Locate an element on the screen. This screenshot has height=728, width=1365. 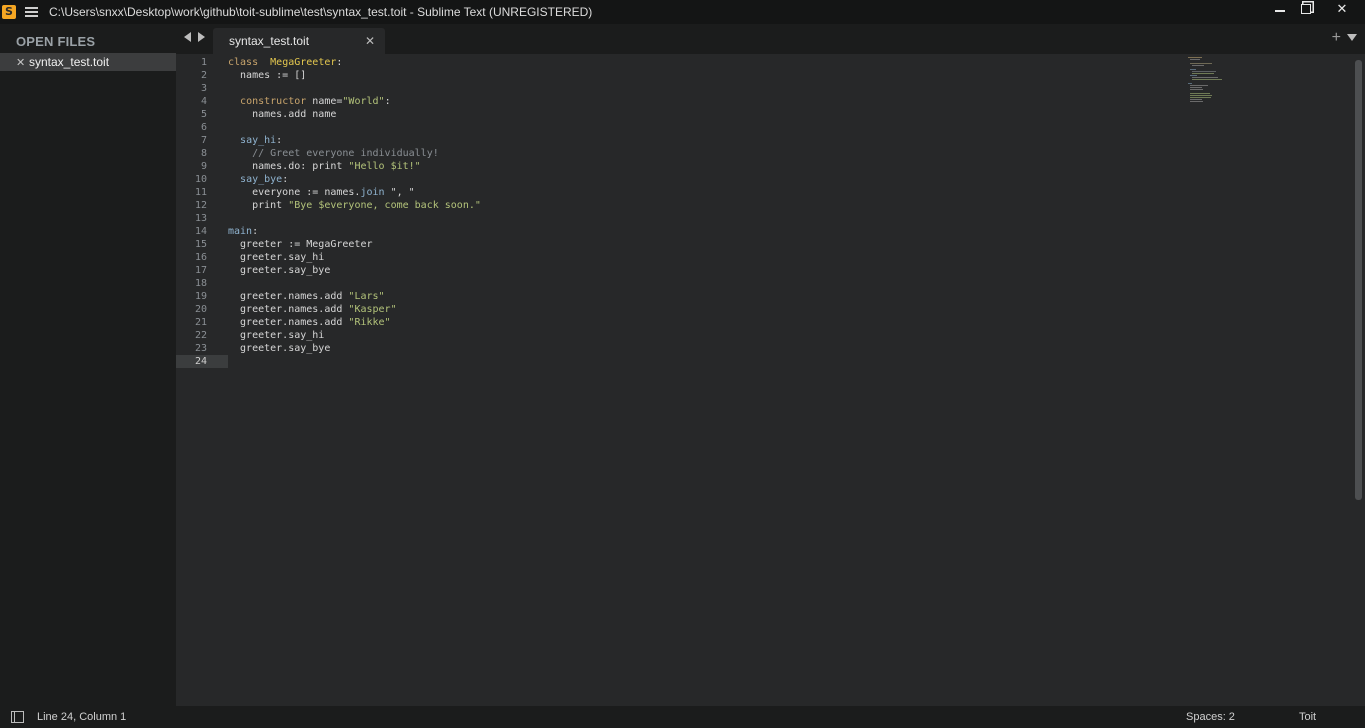
code-line: greeter.names.add "Kasper" is located at coordinates (786, 309).